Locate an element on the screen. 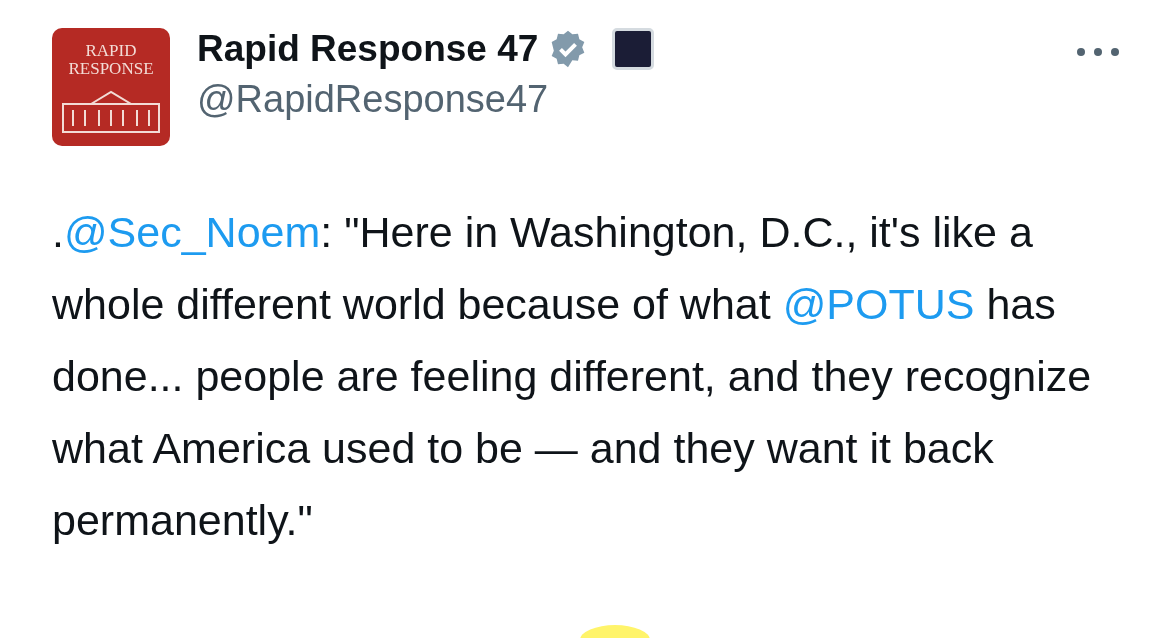 This screenshot has width=1170, height=638. more-icon is located at coordinates (1098, 52).